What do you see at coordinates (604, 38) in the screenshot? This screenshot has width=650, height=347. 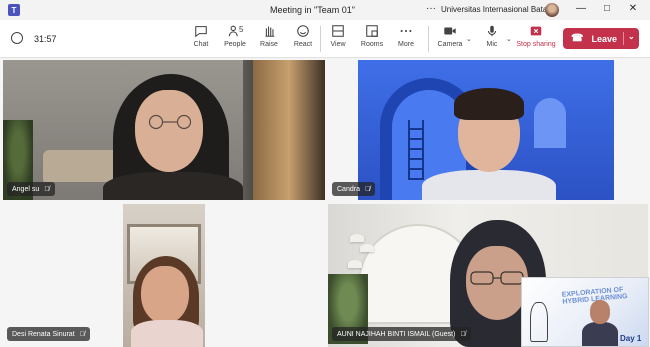 I see `leave-label: Leave` at bounding box center [604, 38].